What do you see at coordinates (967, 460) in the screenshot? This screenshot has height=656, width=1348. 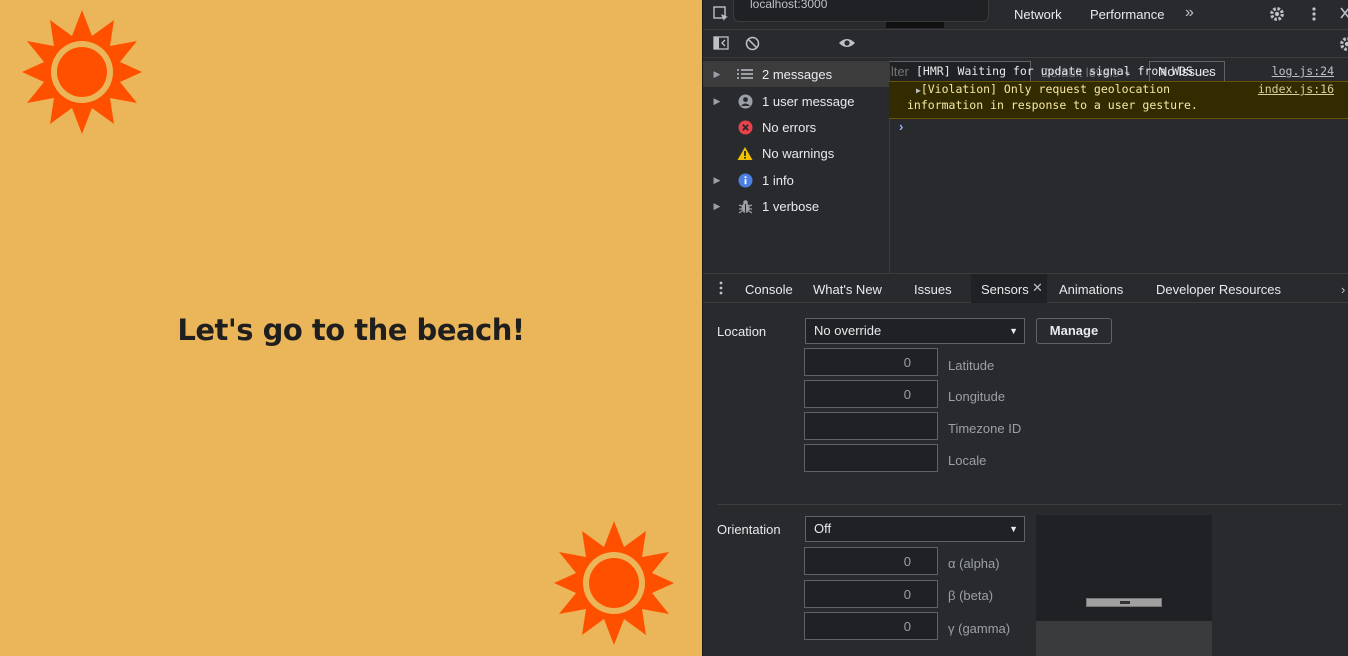 I see `locale-label: Locale` at bounding box center [967, 460].